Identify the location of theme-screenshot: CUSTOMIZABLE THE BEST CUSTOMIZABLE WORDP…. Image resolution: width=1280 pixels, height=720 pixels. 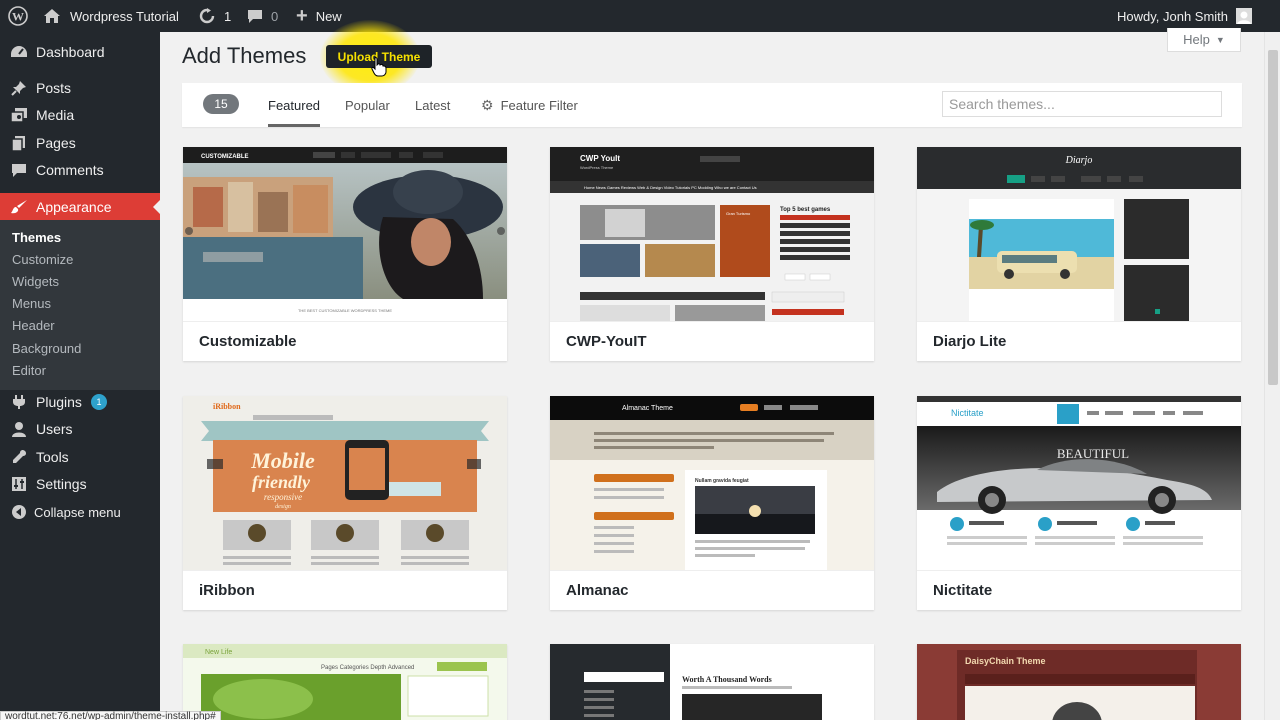
(345, 234).